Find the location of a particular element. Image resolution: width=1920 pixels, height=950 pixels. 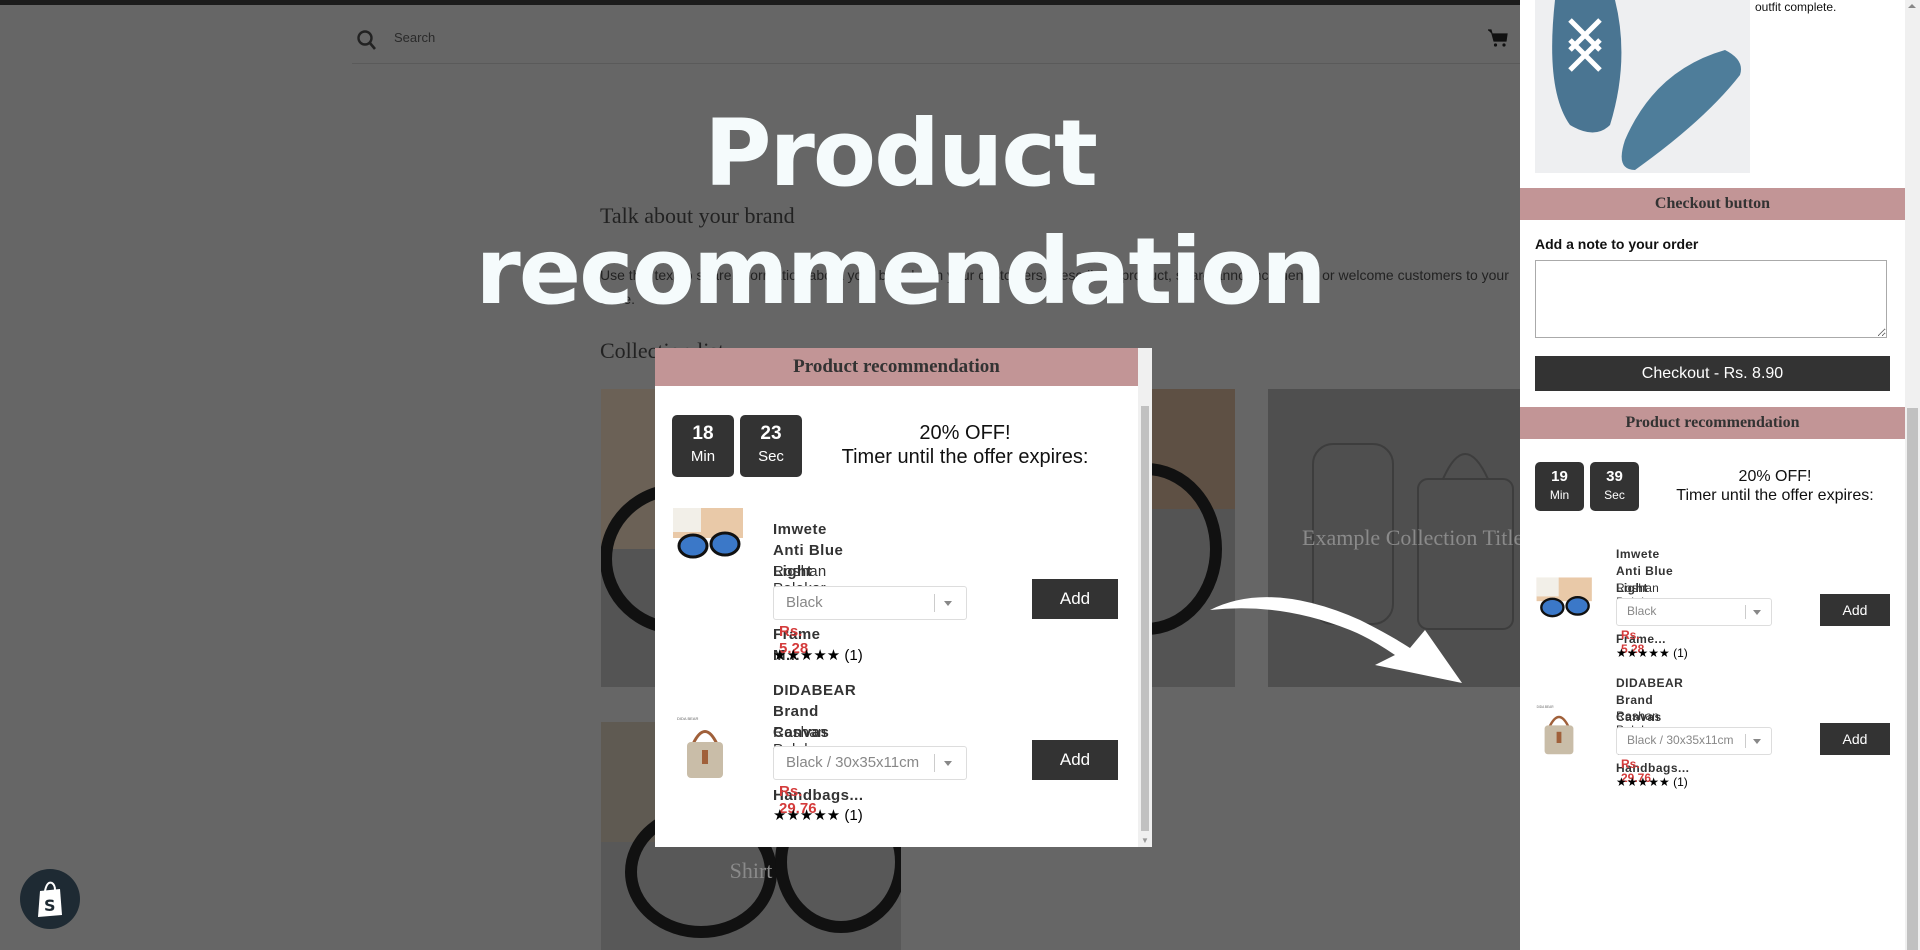

cart-drawer-scrollbar is located at coordinates (1912, 475).